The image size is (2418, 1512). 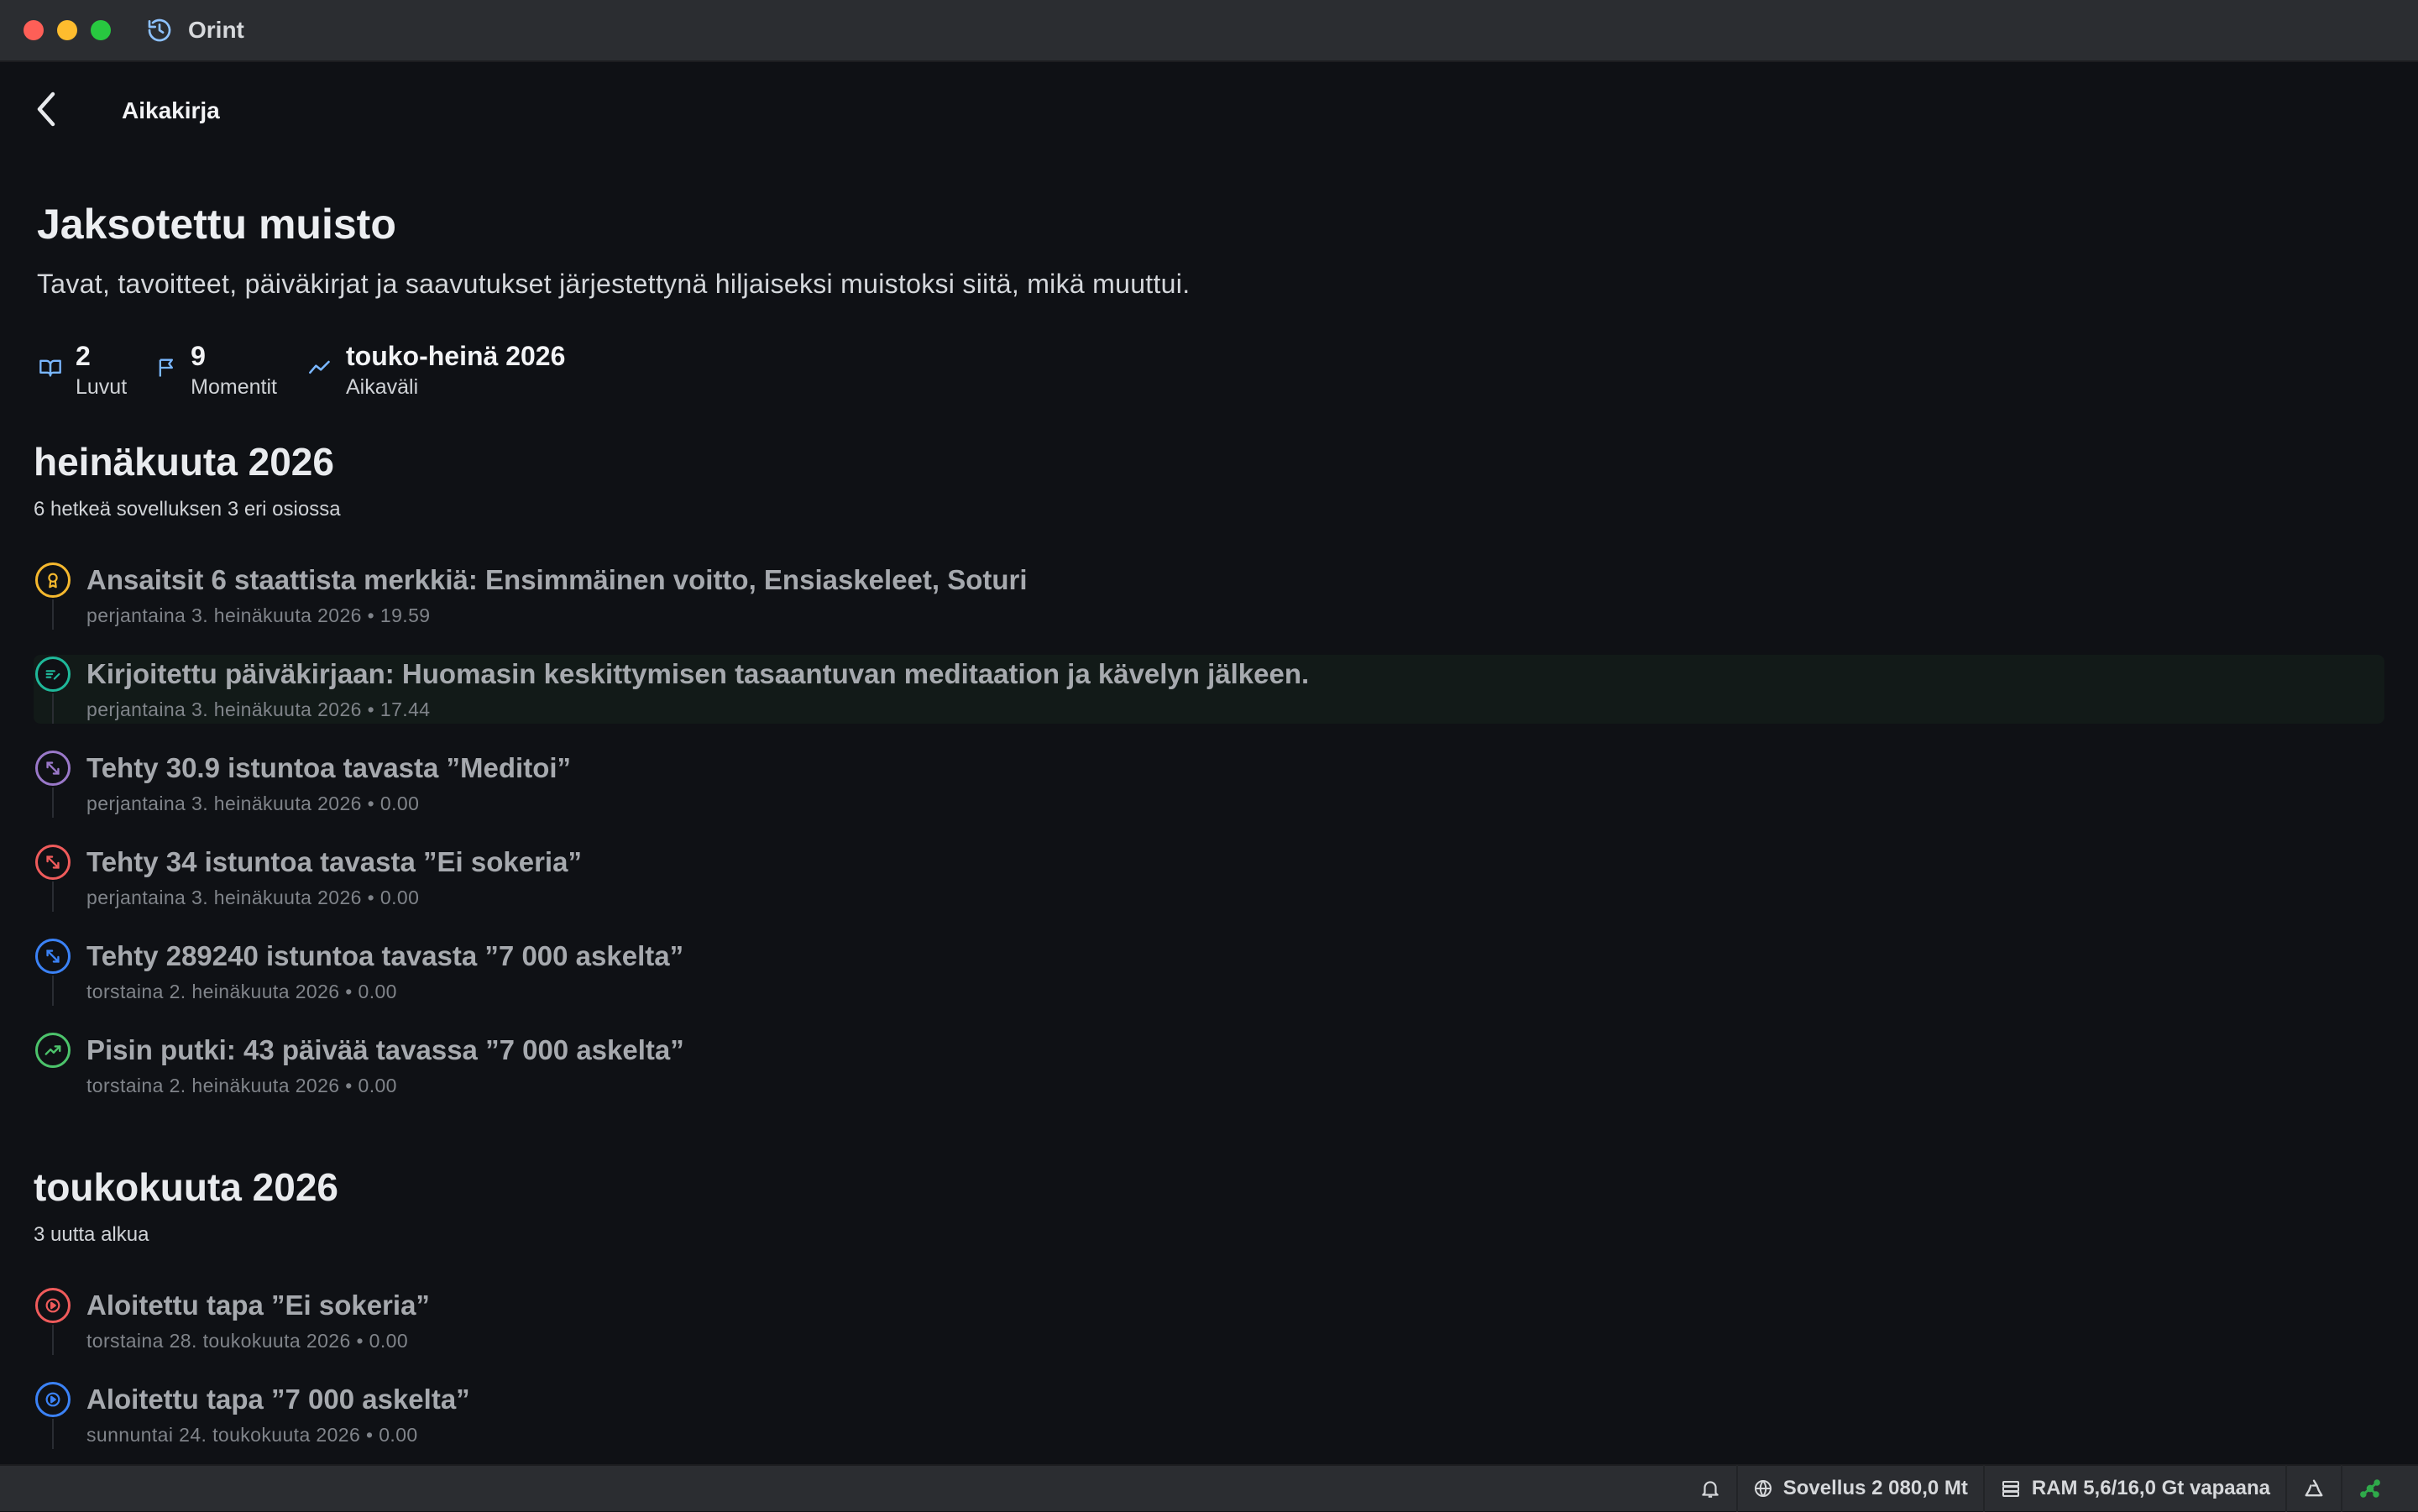 I want to click on event-title: Tehty 34 istuntoa tavasta ”Ei sokeria”, so click(x=334, y=861).